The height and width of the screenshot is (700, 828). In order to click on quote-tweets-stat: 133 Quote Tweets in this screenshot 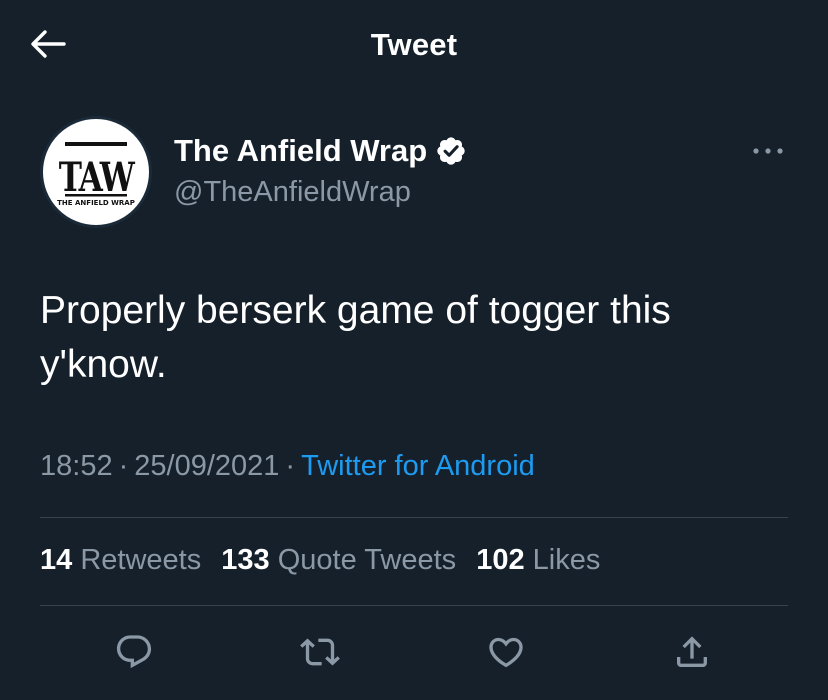, I will do `click(338, 560)`.